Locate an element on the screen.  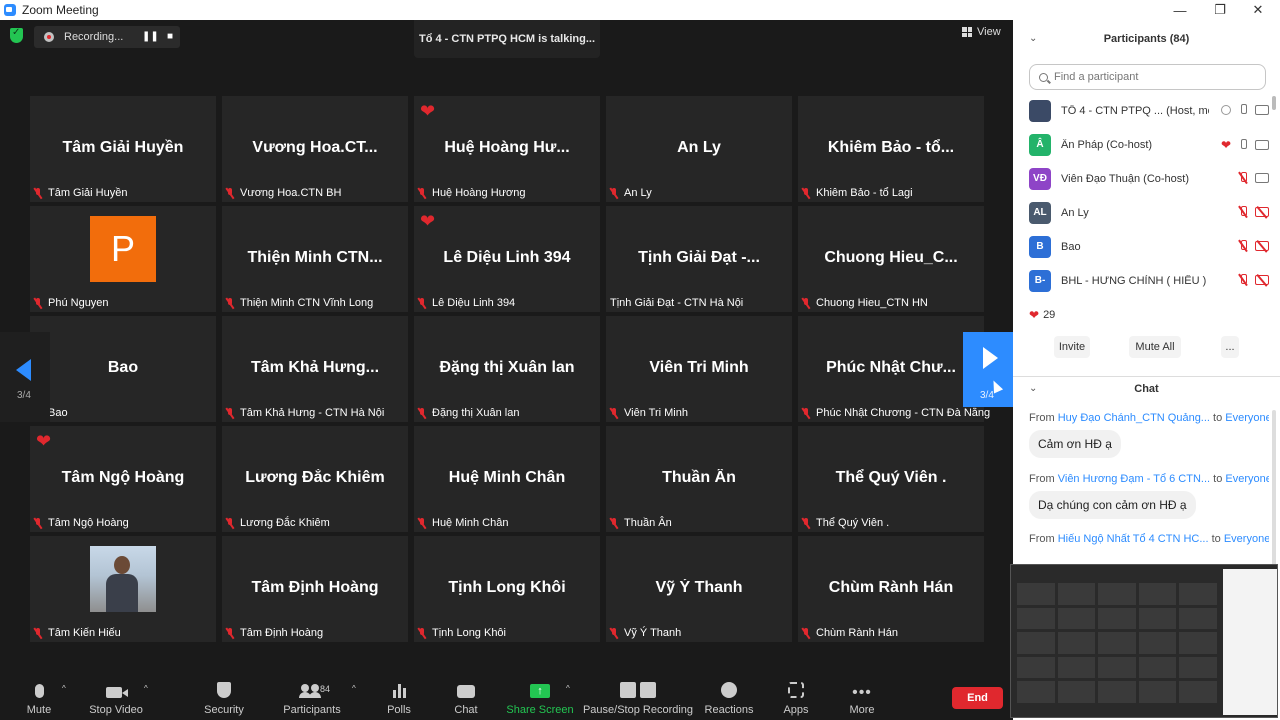
share-screen-label: Share Screen is located at coordinates (540, 710).